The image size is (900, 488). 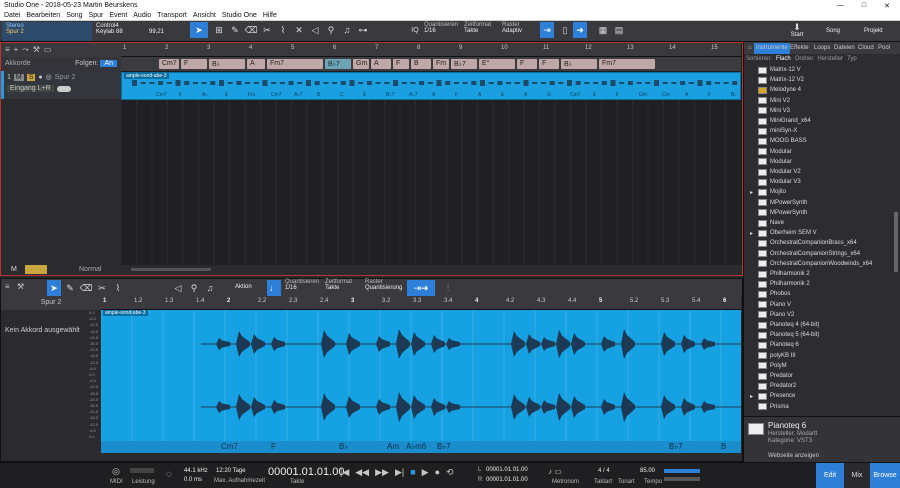 What do you see at coordinates (40, 77) in the screenshot?
I see `record-button: ●` at bounding box center [40, 77].